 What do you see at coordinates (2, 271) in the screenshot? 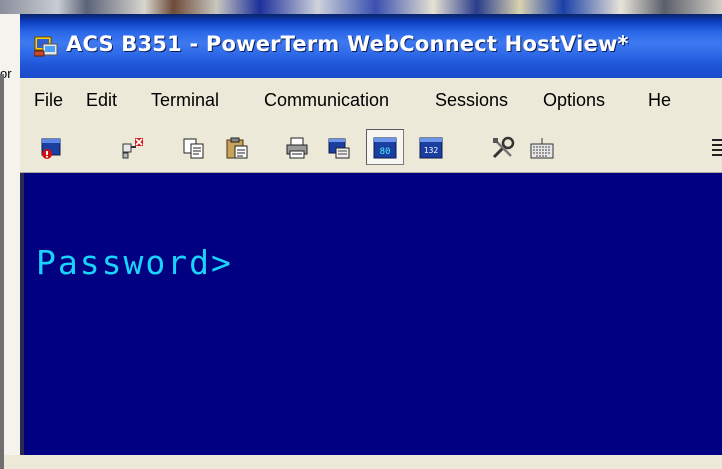
I see `background-window-border` at bounding box center [2, 271].